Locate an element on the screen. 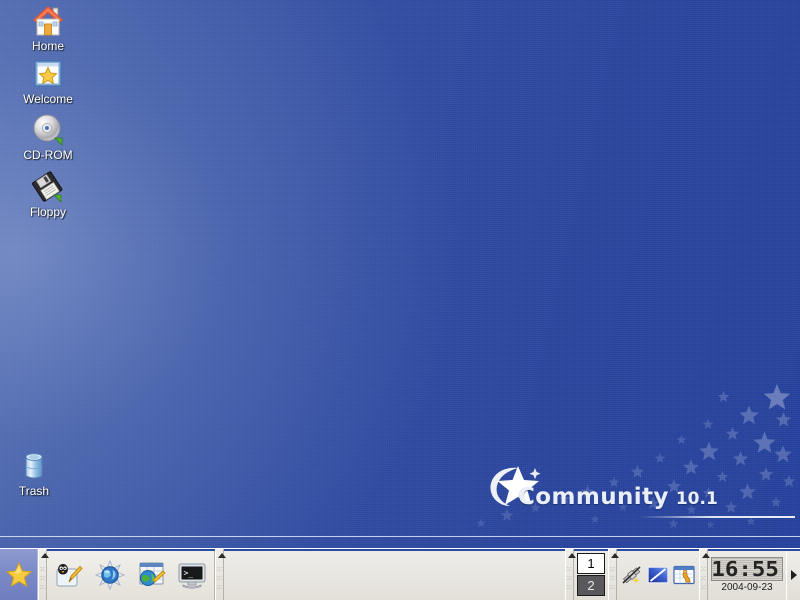 The width and height of the screenshot is (800, 600). taskbar-top-edge is located at coordinates (400, 550).